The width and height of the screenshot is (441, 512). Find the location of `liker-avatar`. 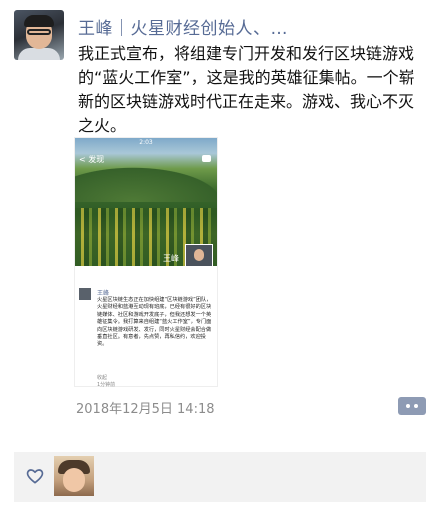

liker-avatar is located at coordinates (74, 476).